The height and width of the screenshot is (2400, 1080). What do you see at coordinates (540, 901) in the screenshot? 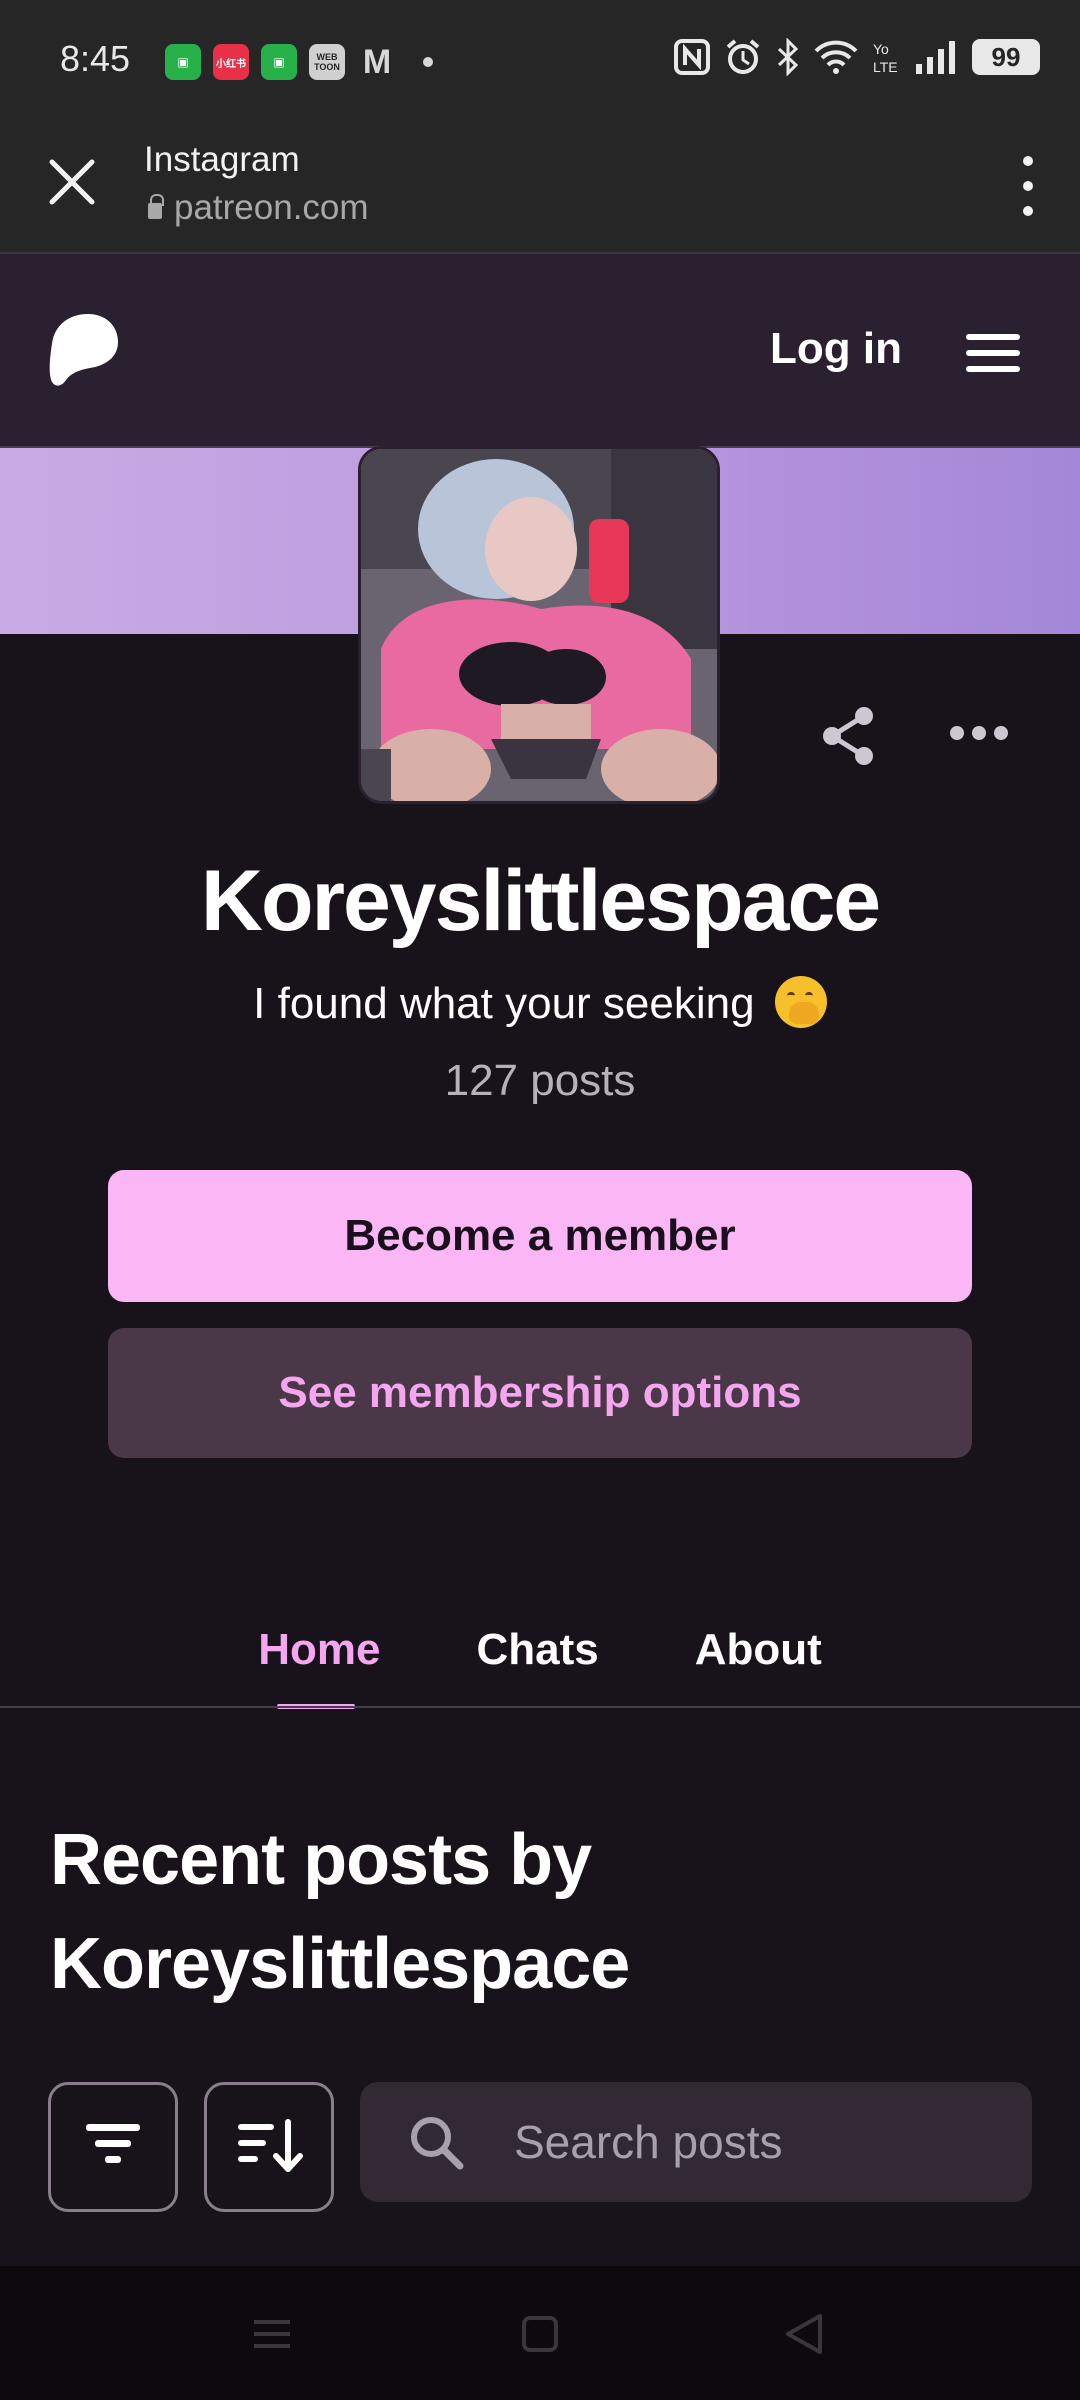
I see `creator-name: Koreyslittlespace` at bounding box center [540, 901].